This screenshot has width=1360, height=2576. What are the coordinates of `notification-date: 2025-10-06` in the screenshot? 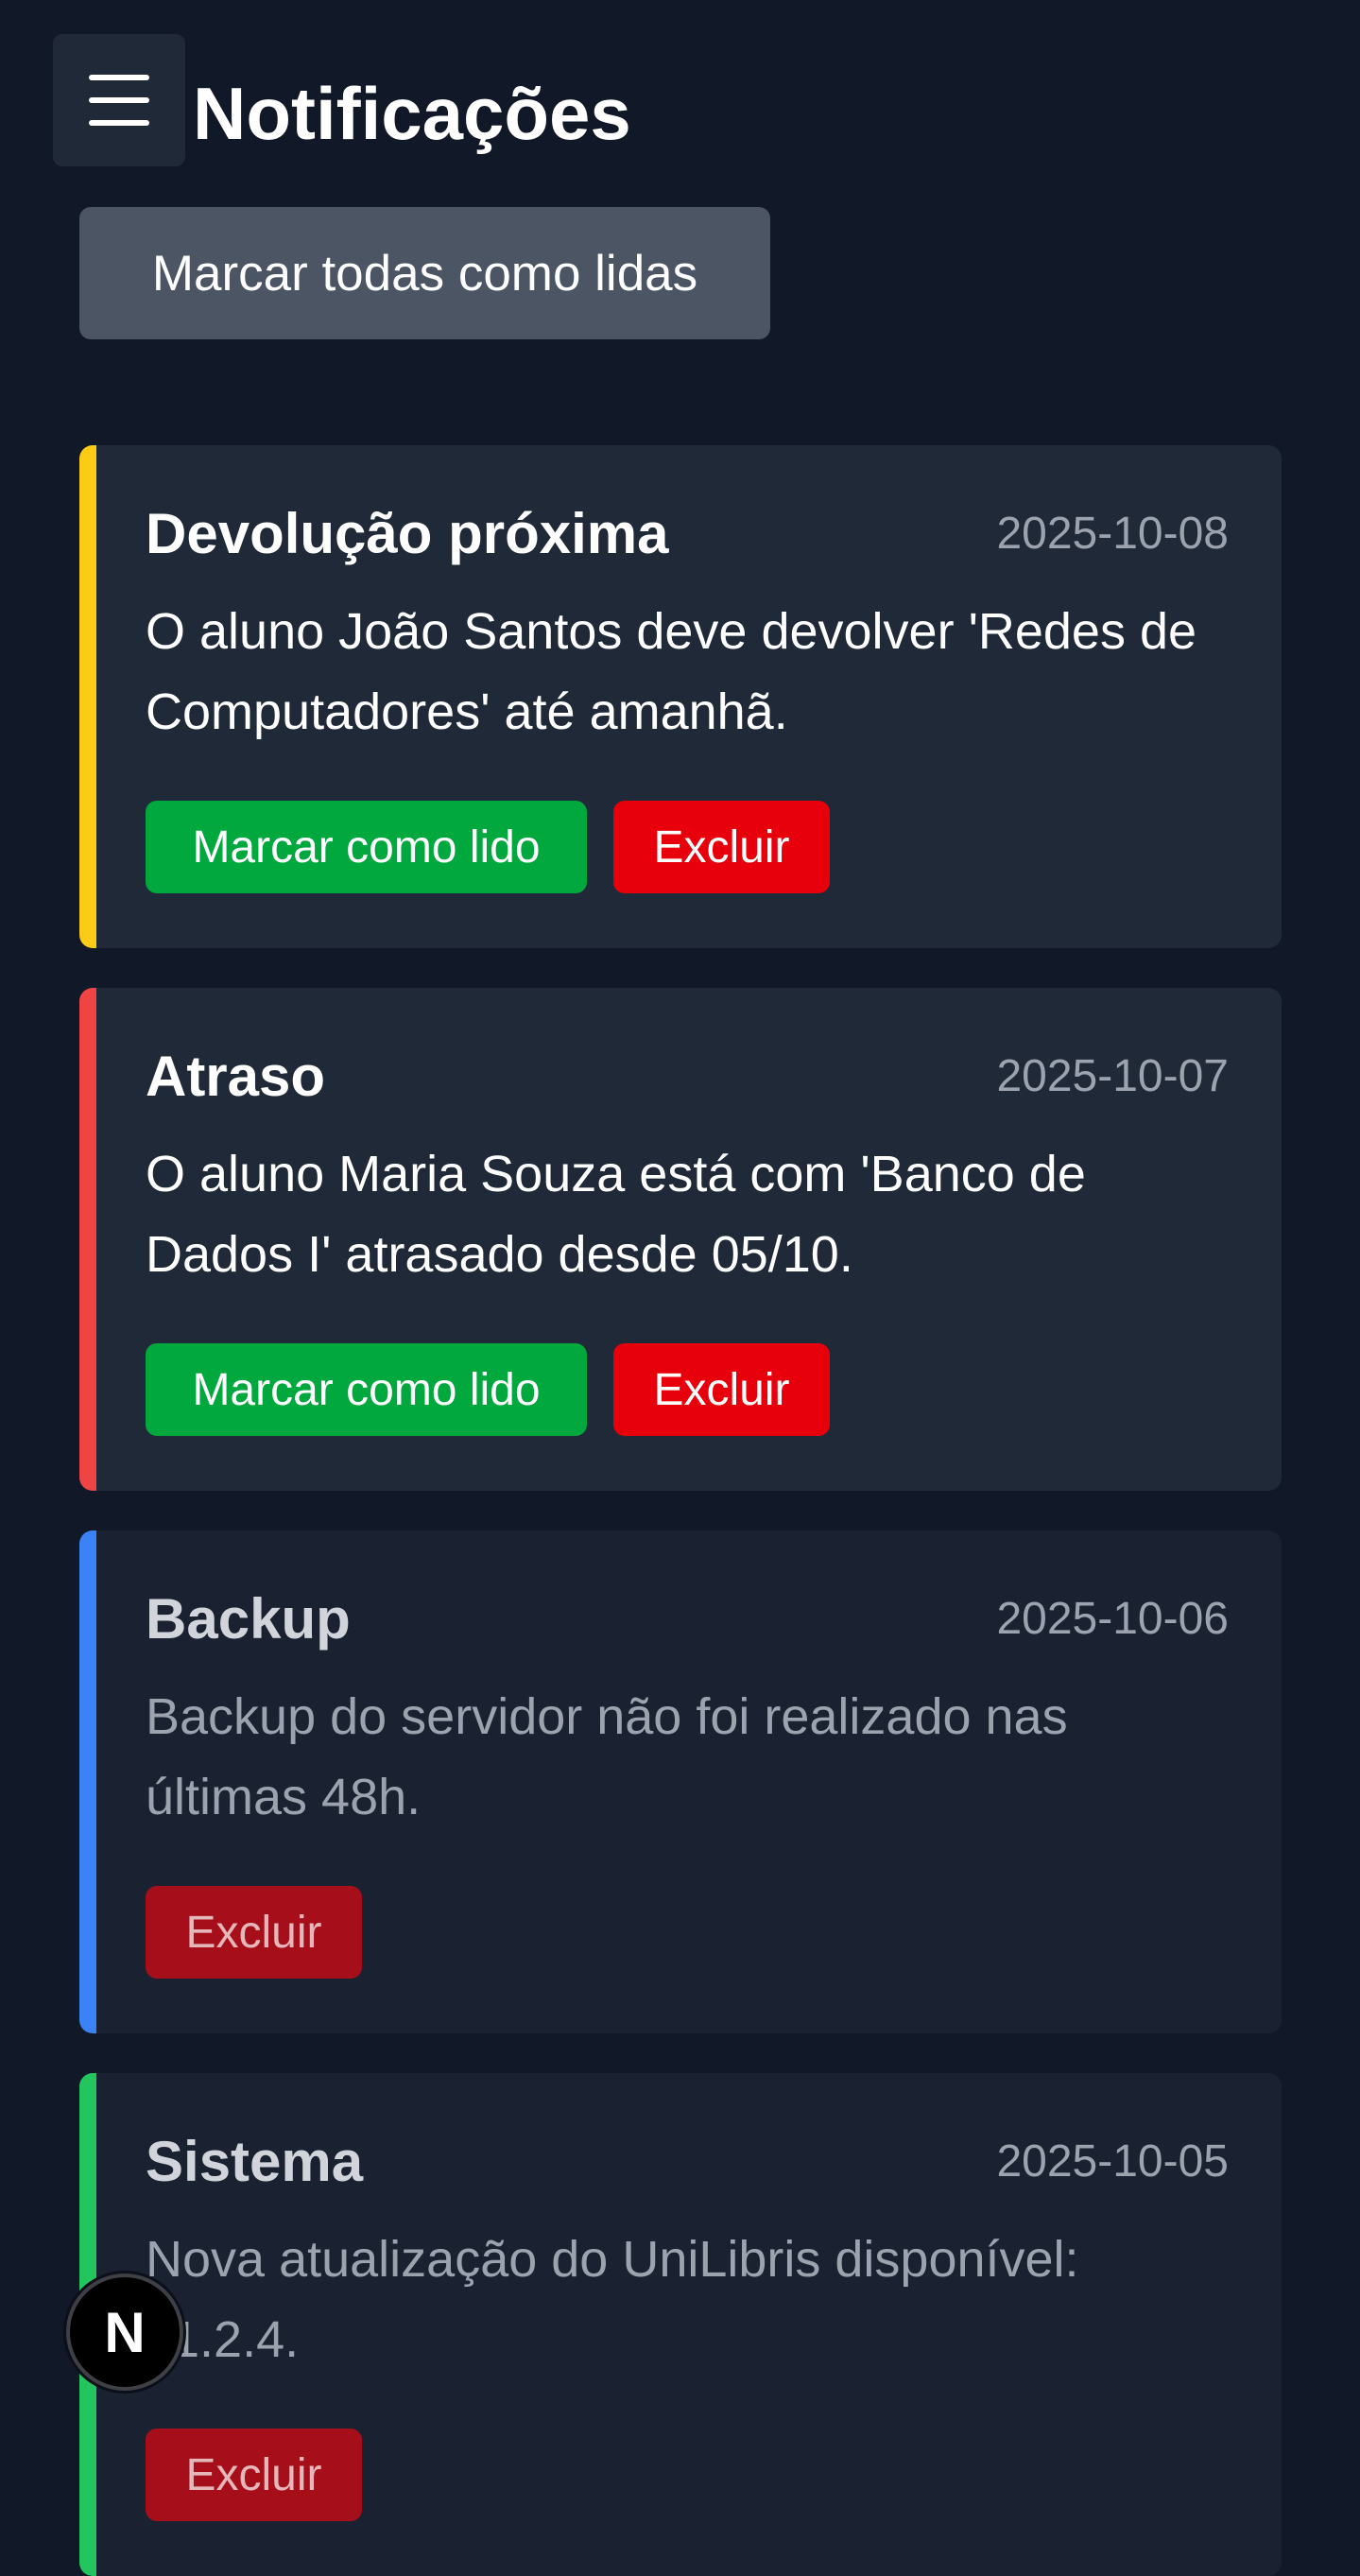 It's located at (1112, 1619).